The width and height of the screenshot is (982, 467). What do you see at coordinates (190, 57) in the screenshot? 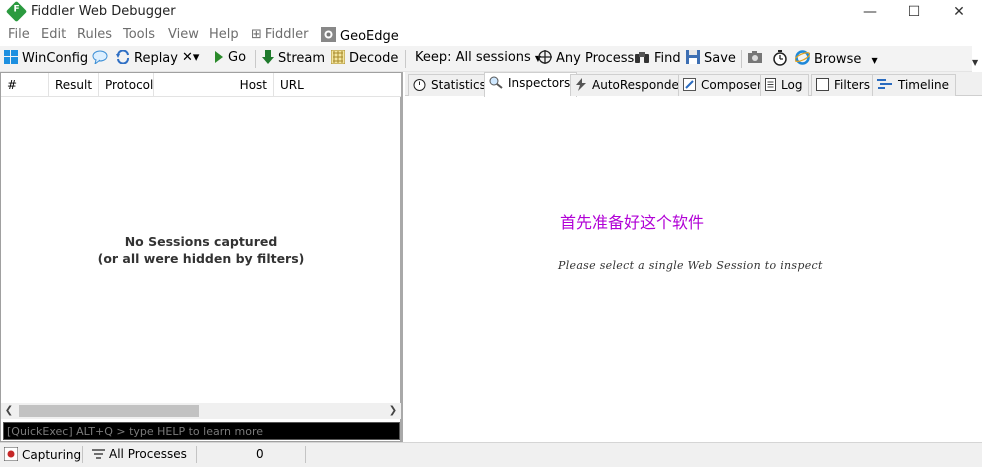
I see `remove-button: ✕▾` at bounding box center [190, 57].